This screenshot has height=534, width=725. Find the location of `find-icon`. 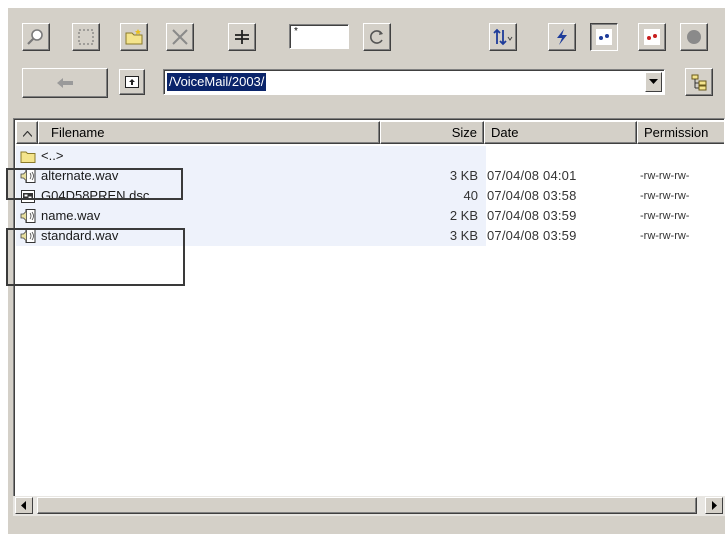

find-icon is located at coordinates (35, 37).